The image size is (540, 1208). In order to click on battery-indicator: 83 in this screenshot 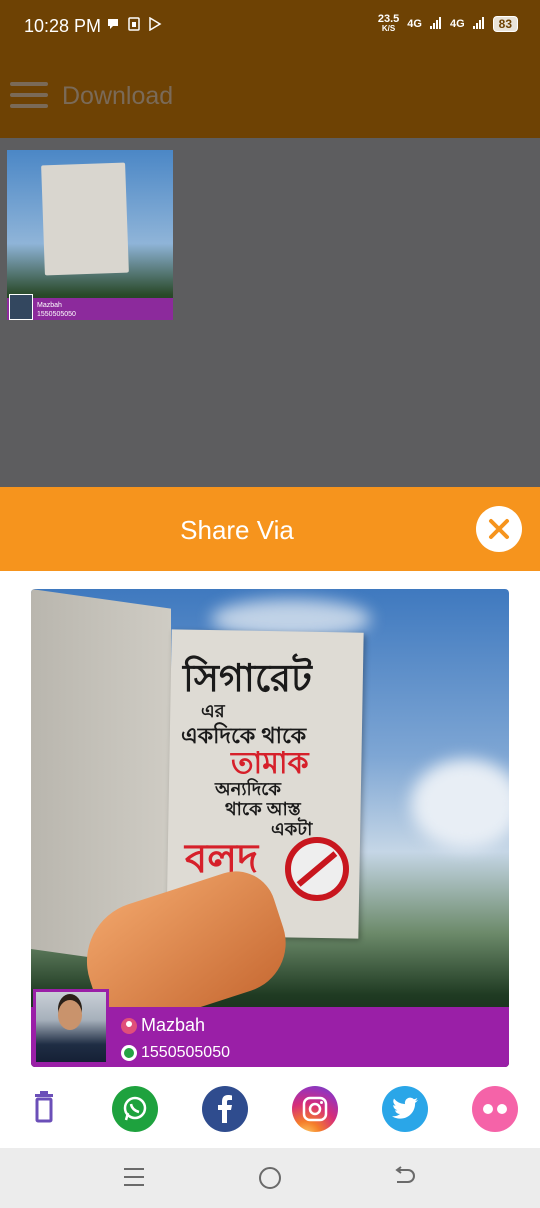, I will do `click(505, 24)`.